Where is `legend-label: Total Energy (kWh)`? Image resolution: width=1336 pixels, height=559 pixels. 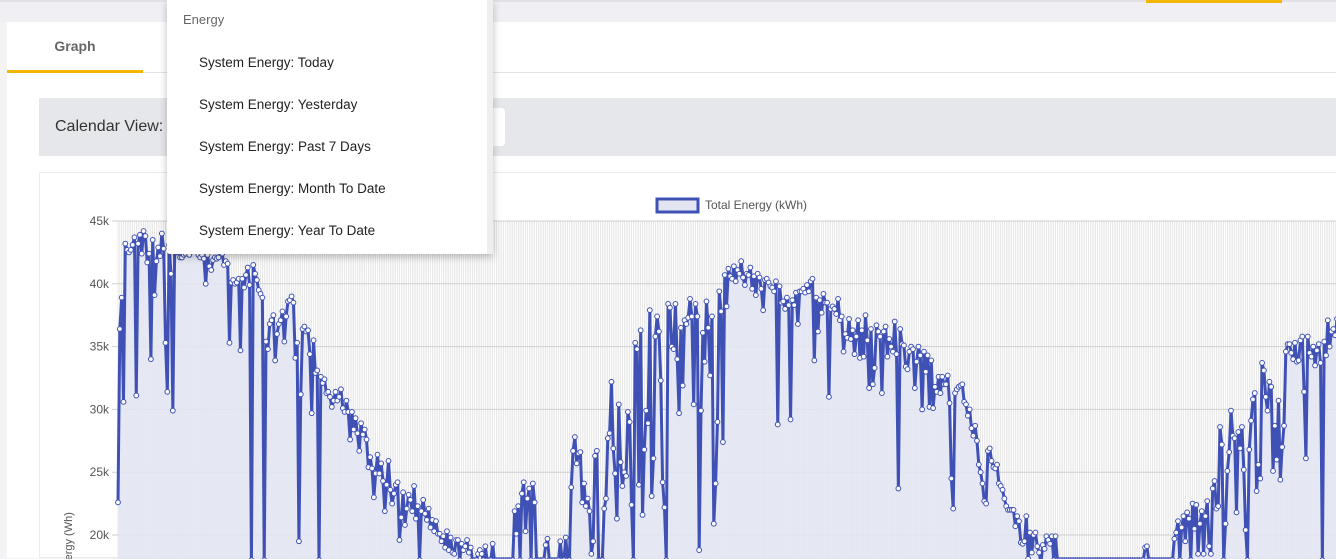
legend-label: Total Energy (kWh) is located at coordinates (756, 205).